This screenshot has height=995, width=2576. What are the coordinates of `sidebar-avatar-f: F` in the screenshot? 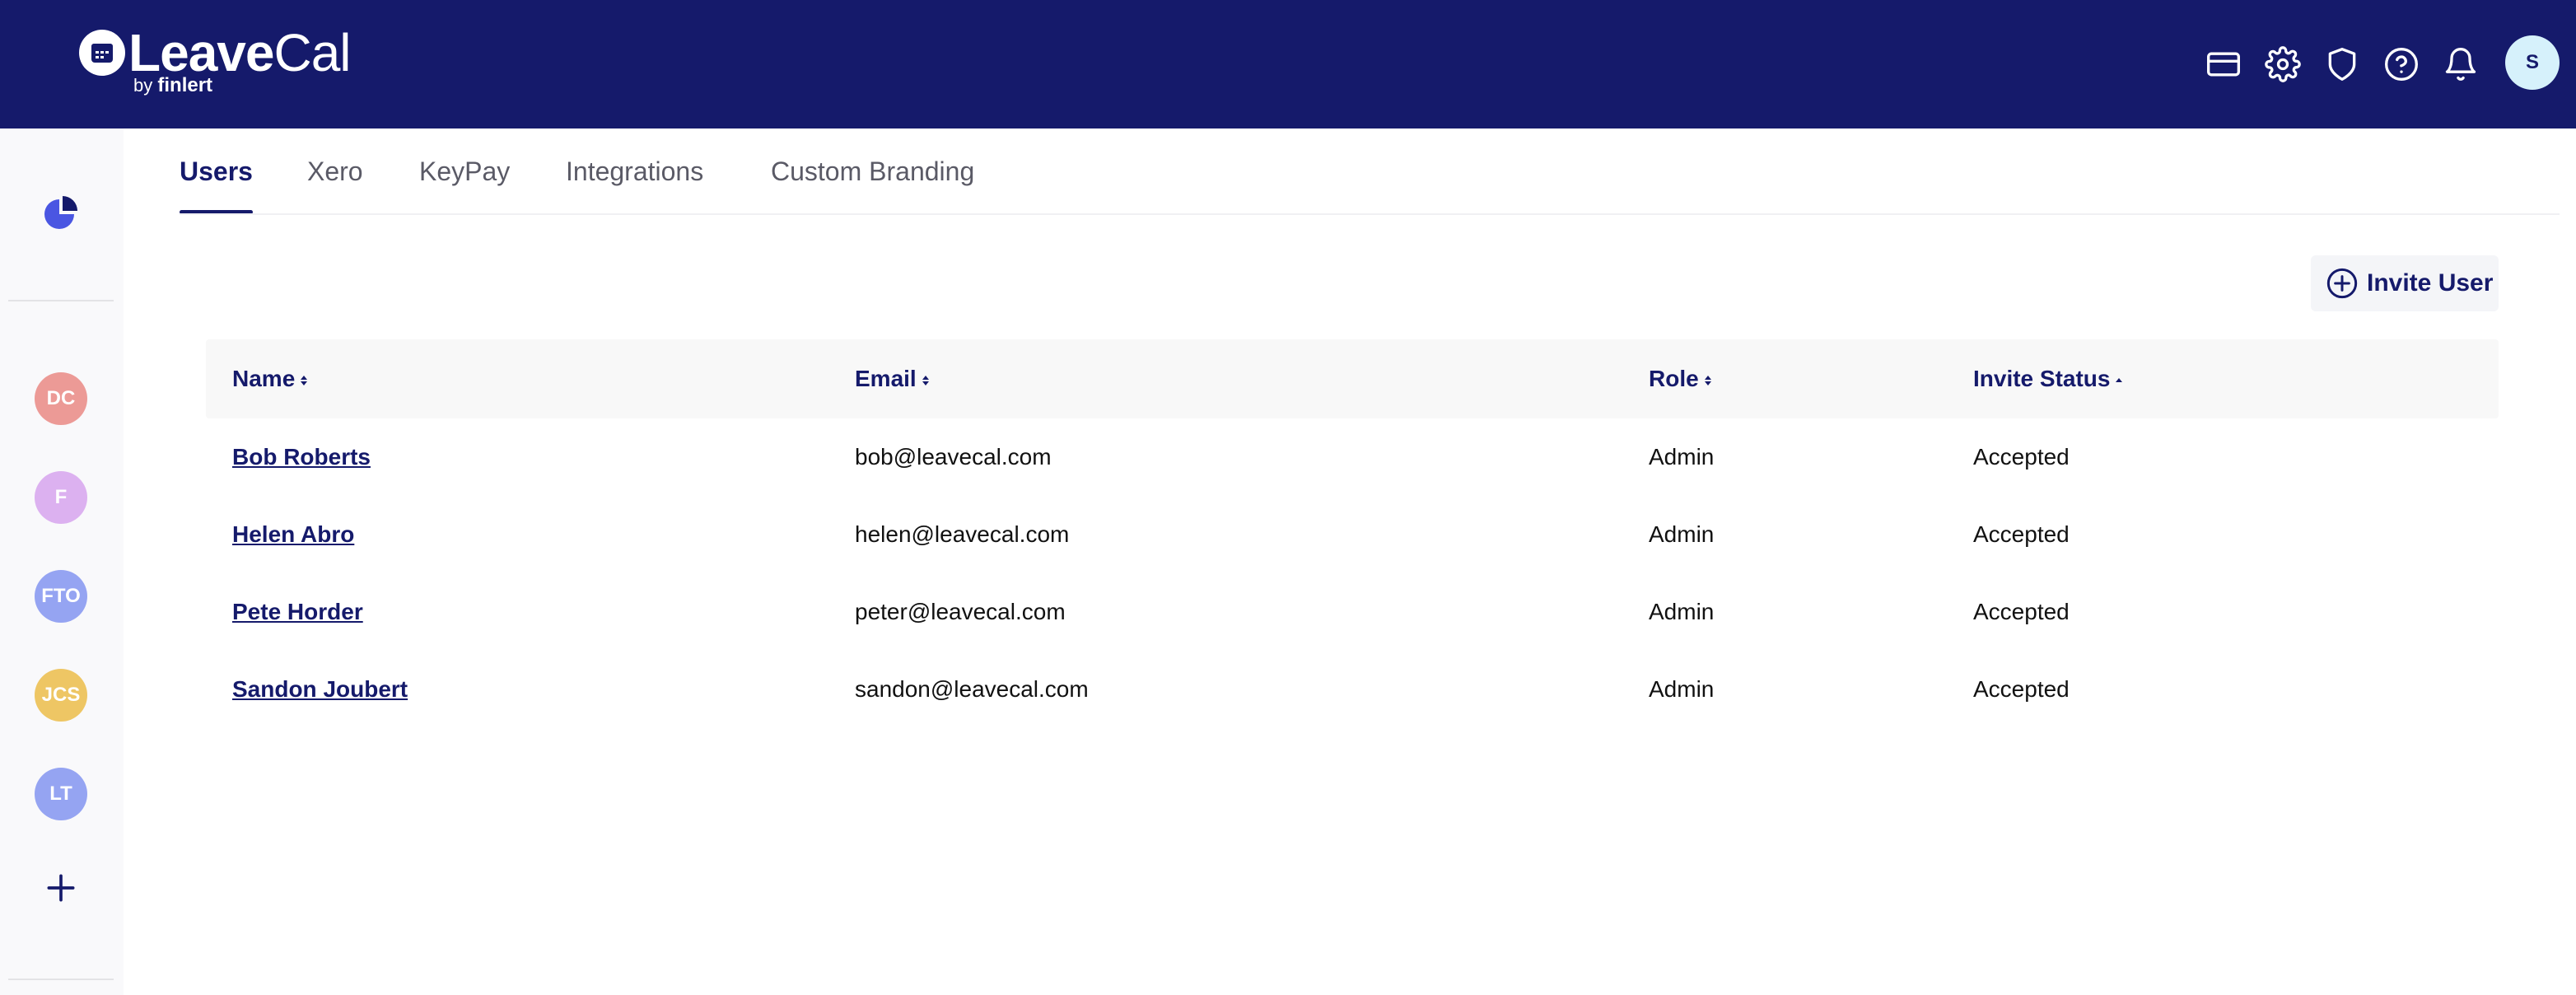 It's located at (61, 497).